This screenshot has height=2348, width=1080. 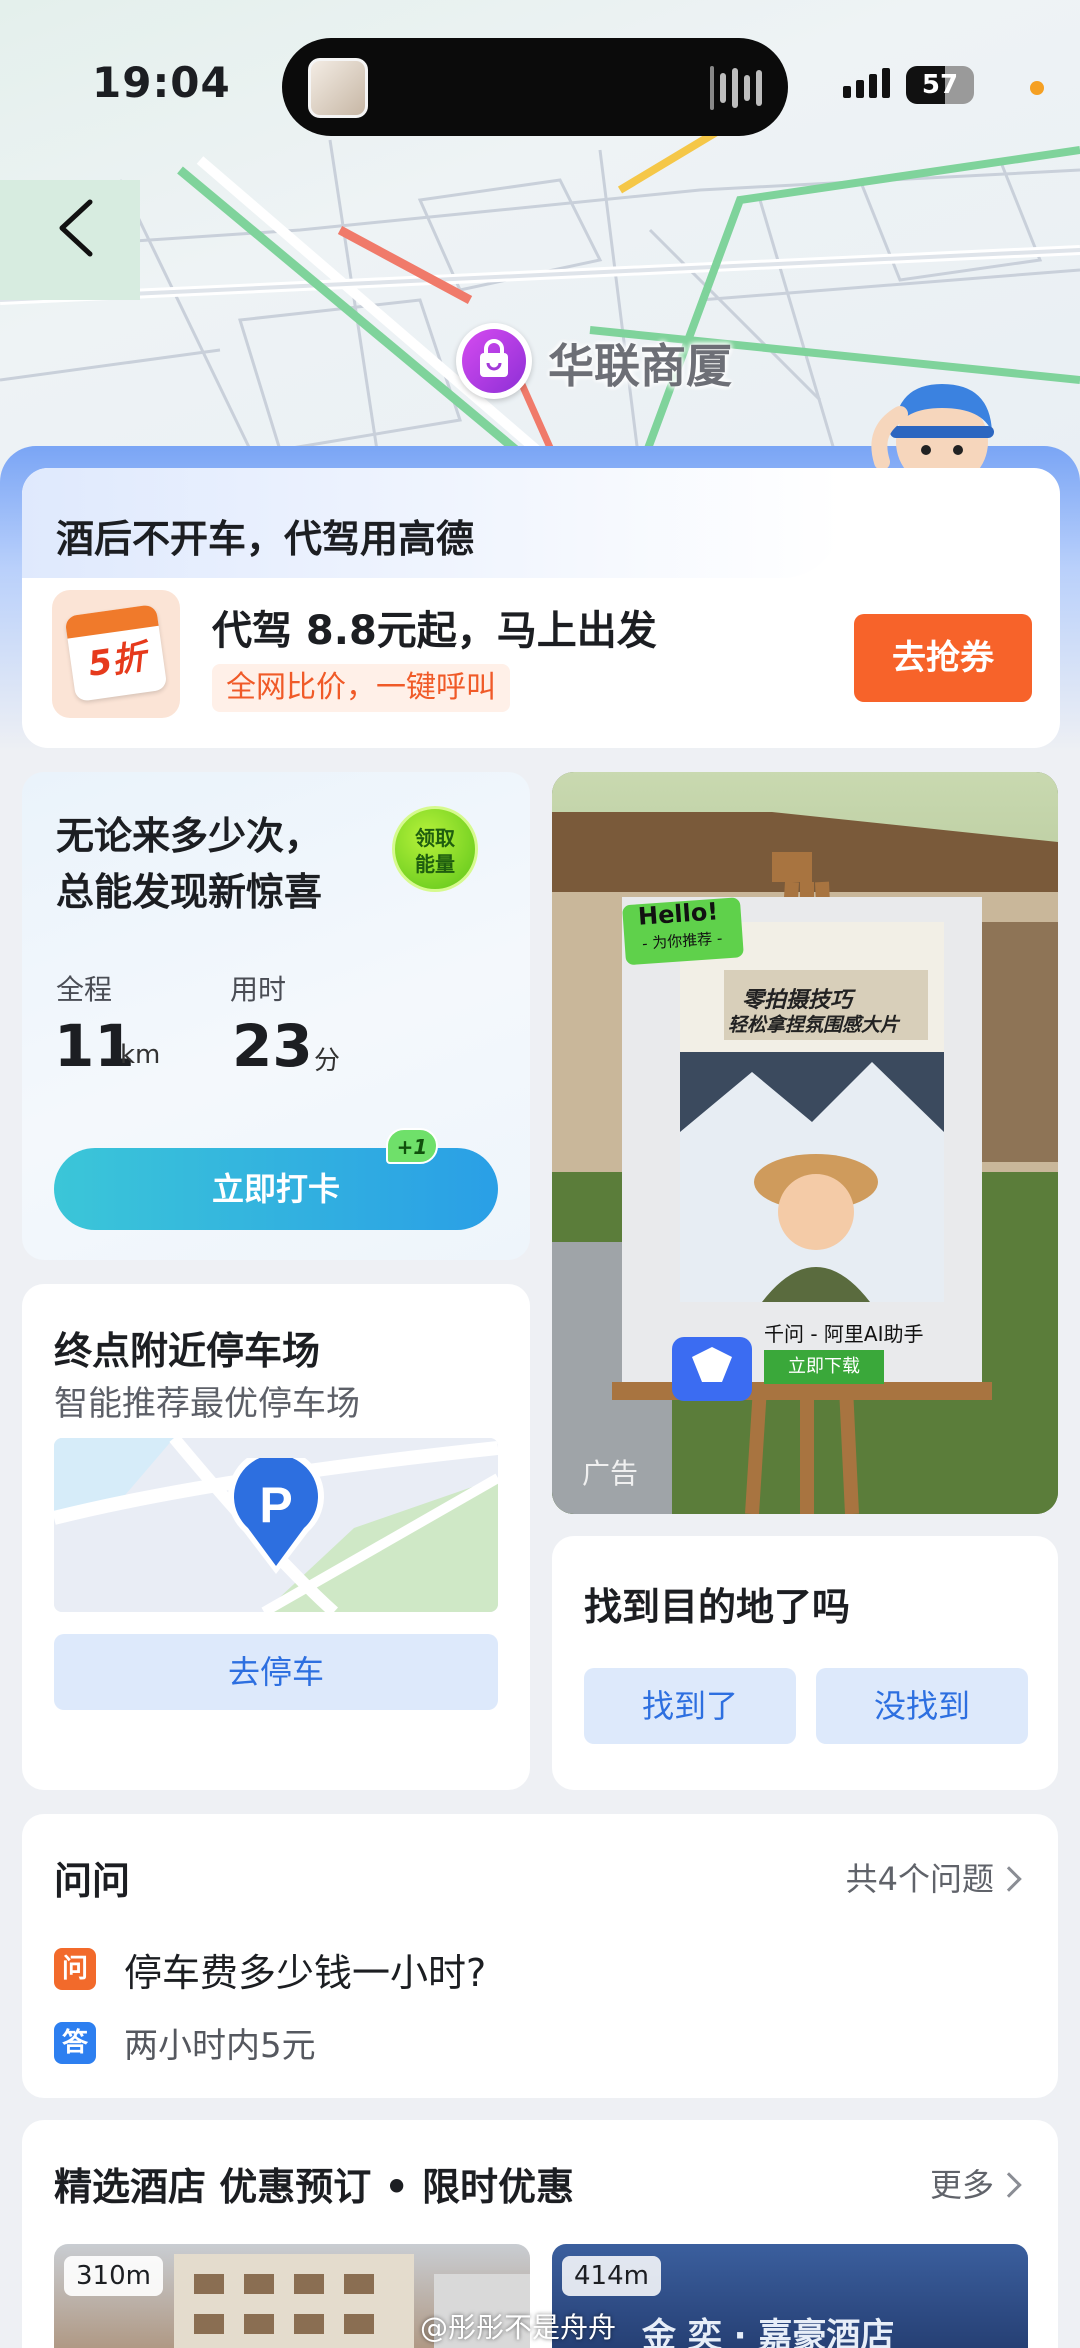 I want to click on privacy-indicator-dot, so click(x=1037, y=88).